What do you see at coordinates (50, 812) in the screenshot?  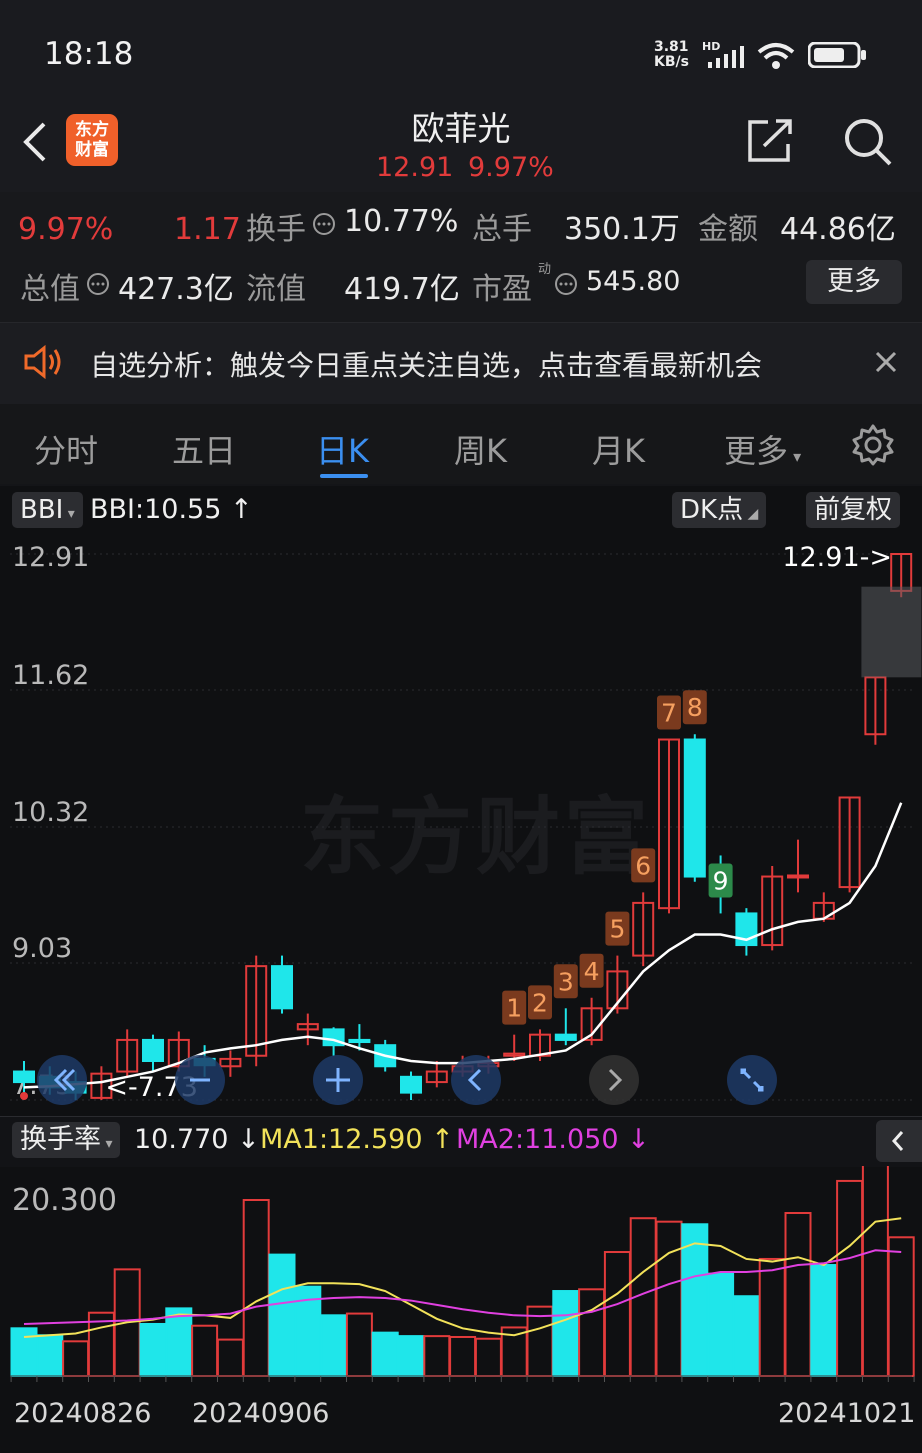 I see `y-axis-label: 10.32` at bounding box center [50, 812].